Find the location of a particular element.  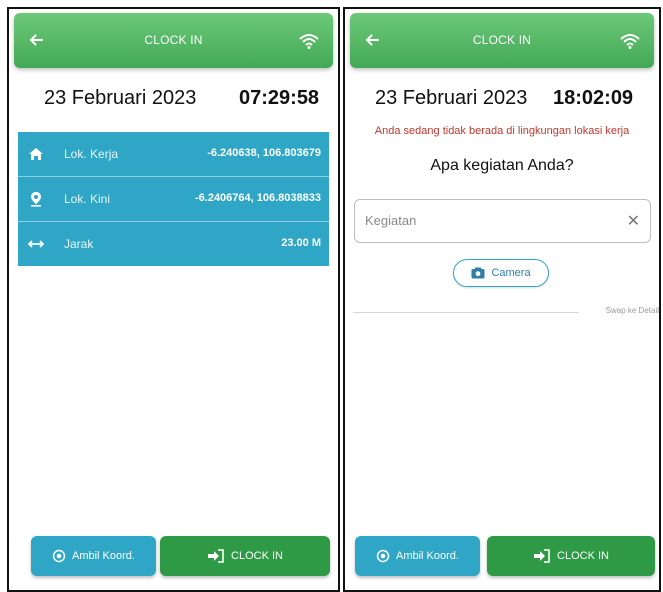

home-icon is located at coordinates (36, 154).